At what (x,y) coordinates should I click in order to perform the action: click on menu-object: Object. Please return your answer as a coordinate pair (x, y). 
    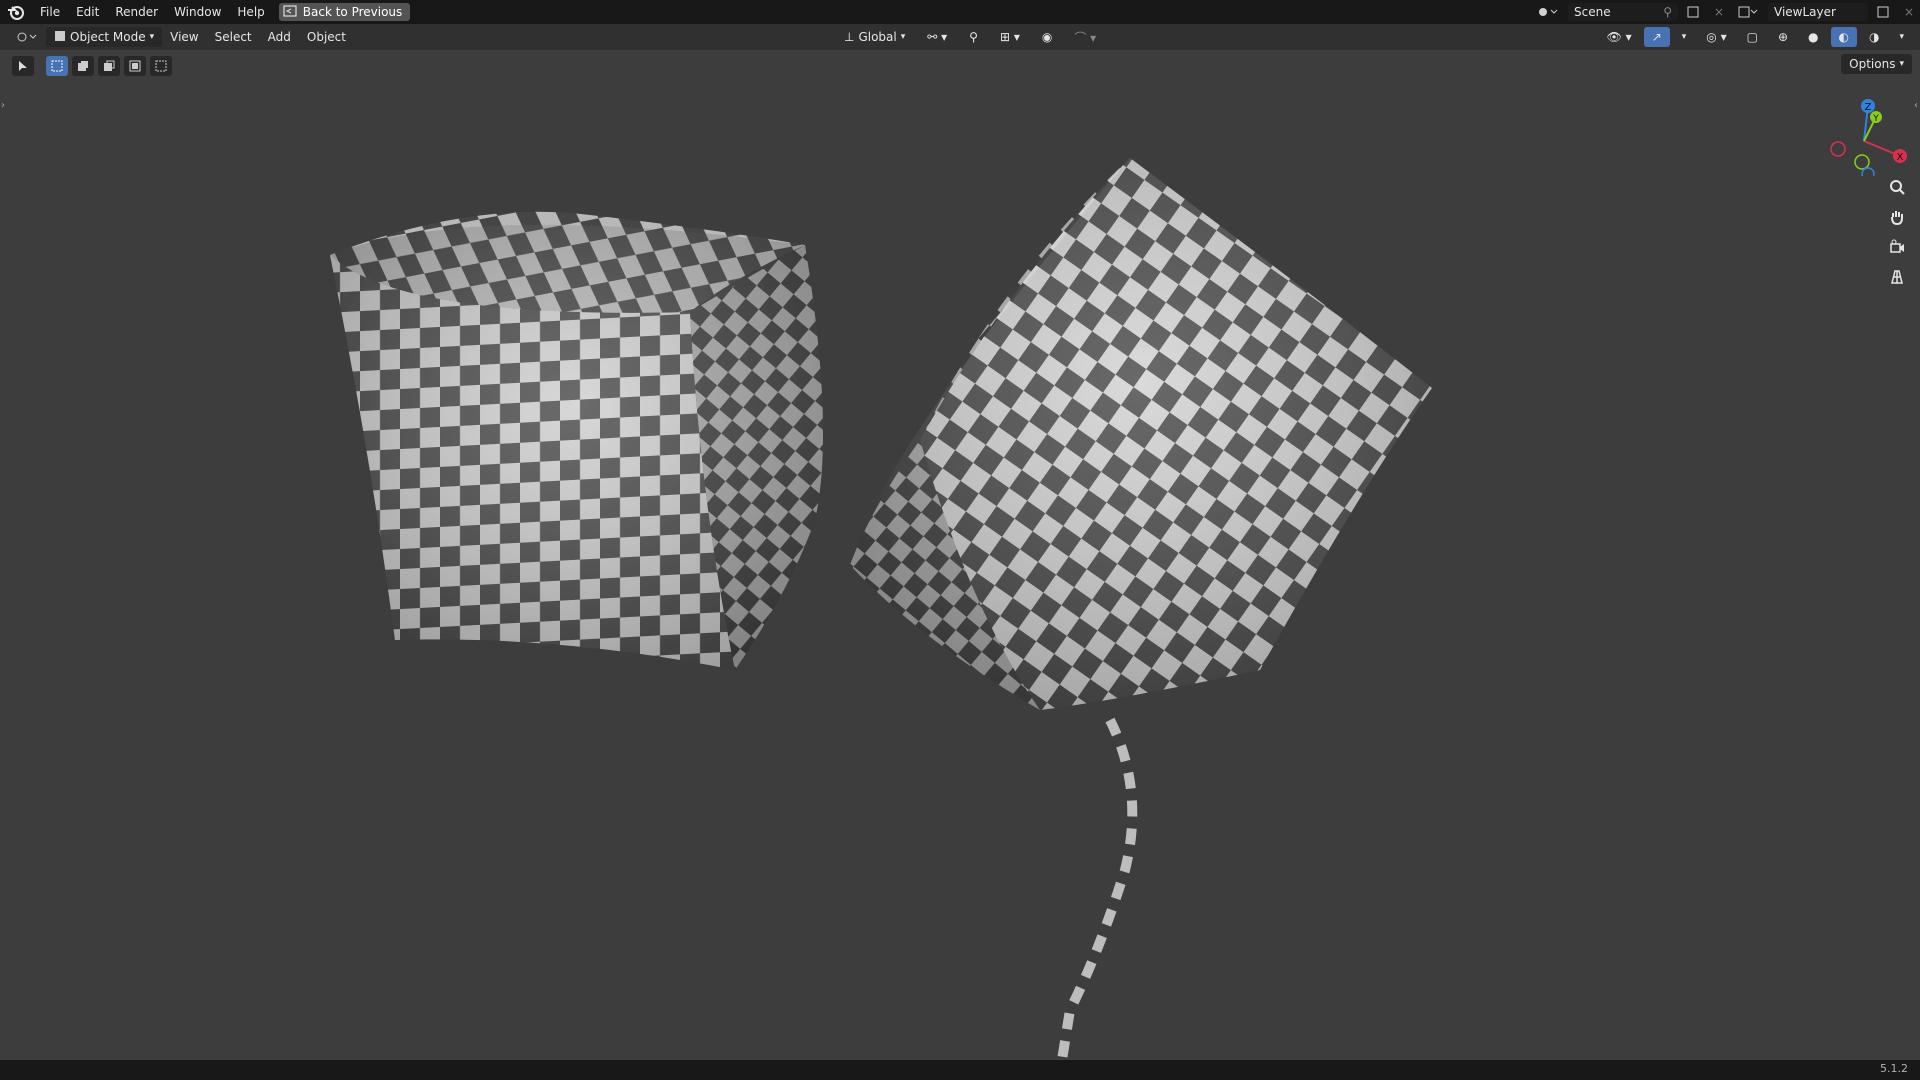
    Looking at the image, I should click on (326, 37).